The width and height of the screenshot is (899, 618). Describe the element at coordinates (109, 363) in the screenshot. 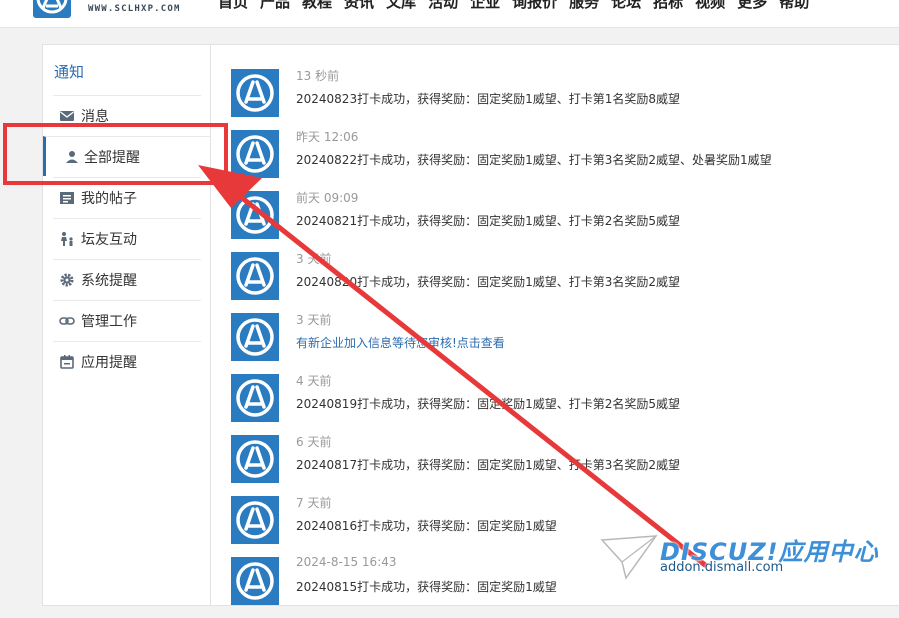

I see `sidebar-item-label: 应用提醒` at that location.